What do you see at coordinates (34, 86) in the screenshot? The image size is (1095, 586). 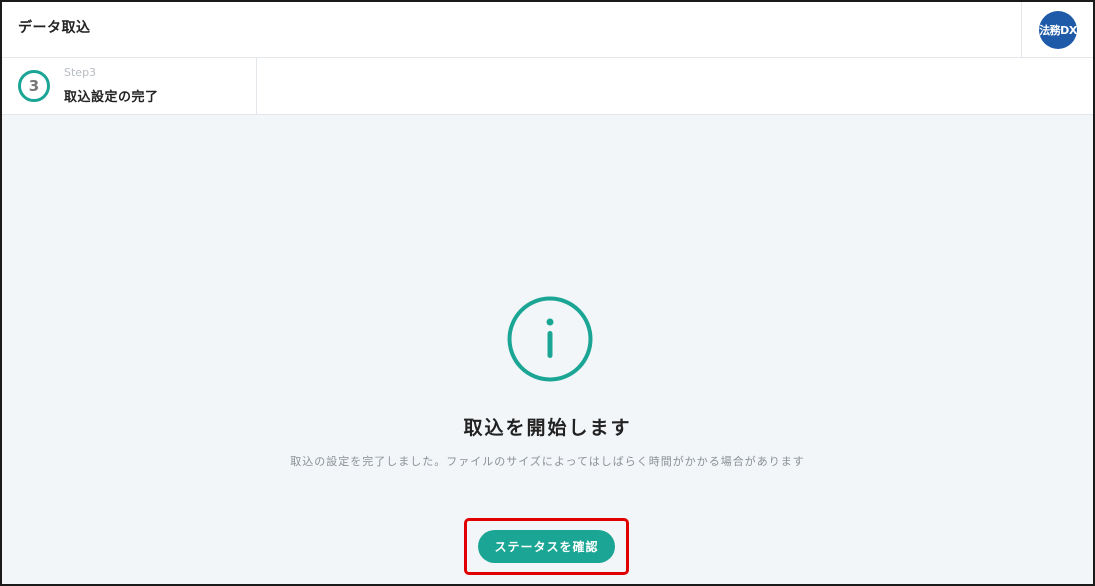 I see `step-number-circle: 3` at bounding box center [34, 86].